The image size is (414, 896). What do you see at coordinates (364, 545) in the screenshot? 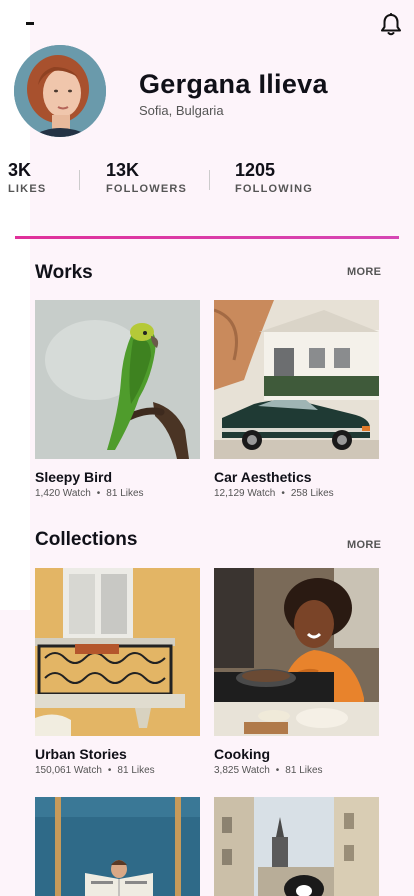
I see `collections-more-link: MORE` at bounding box center [364, 545].